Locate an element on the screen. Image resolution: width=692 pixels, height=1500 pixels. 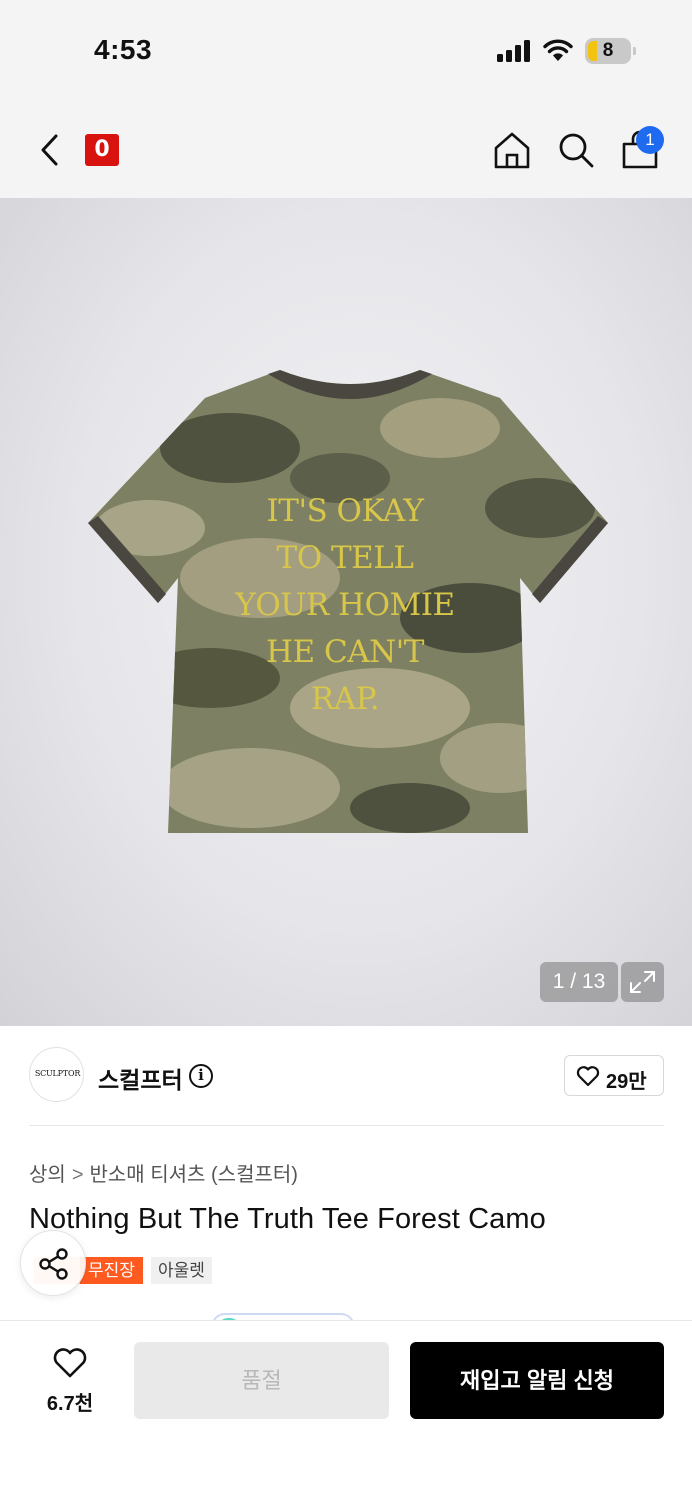
expand-icon is located at coordinates (642, 982).